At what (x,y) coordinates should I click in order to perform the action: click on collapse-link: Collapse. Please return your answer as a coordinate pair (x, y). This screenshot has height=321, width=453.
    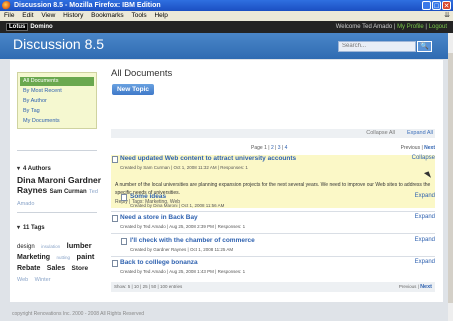
    Looking at the image, I should click on (423, 158).